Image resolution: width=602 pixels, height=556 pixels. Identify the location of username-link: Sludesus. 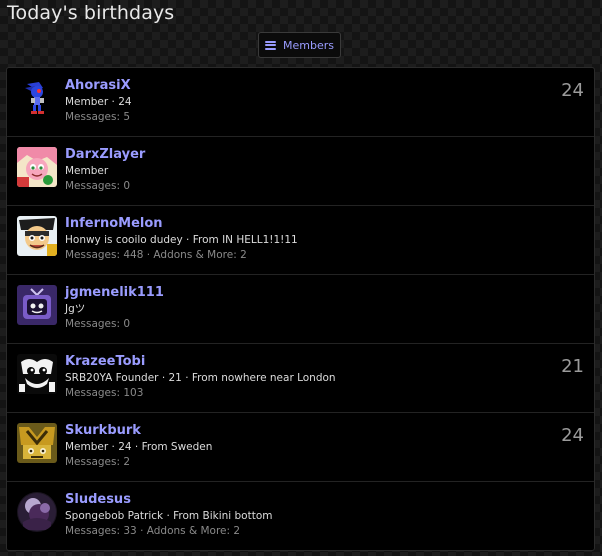
(299, 499).